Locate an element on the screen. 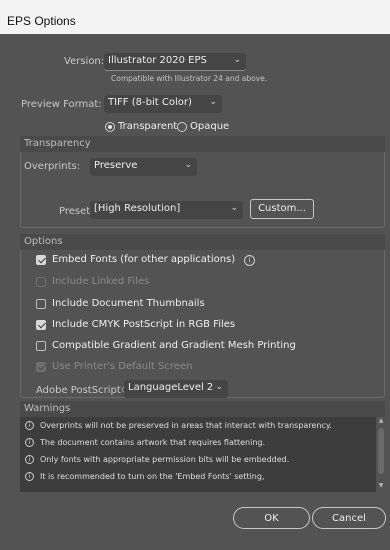 The width and height of the screenshot is (390, 550). preview-format-dropdown: TIFF (8-bit Color) ⌄ is located at coordinates (163, 104).